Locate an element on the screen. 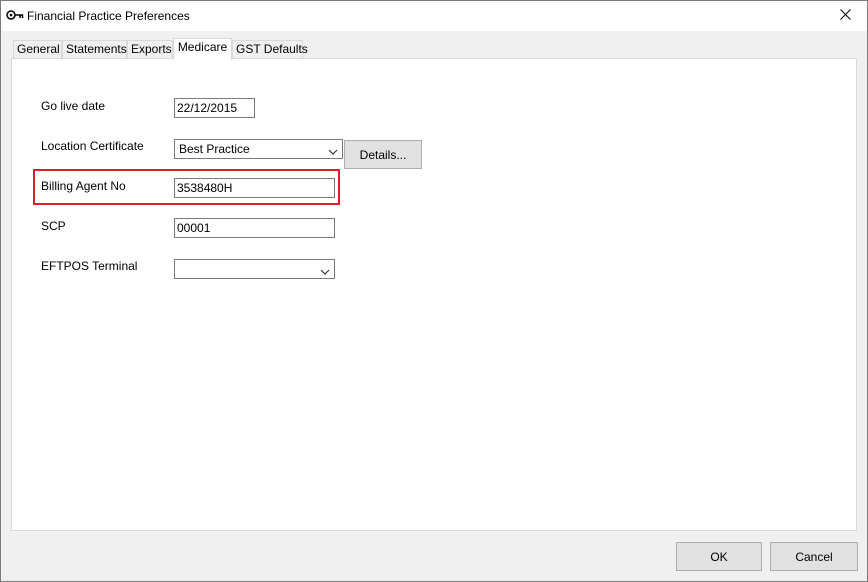  title-bar: Financial Practice Preferences is located at coordinates (434, 16).